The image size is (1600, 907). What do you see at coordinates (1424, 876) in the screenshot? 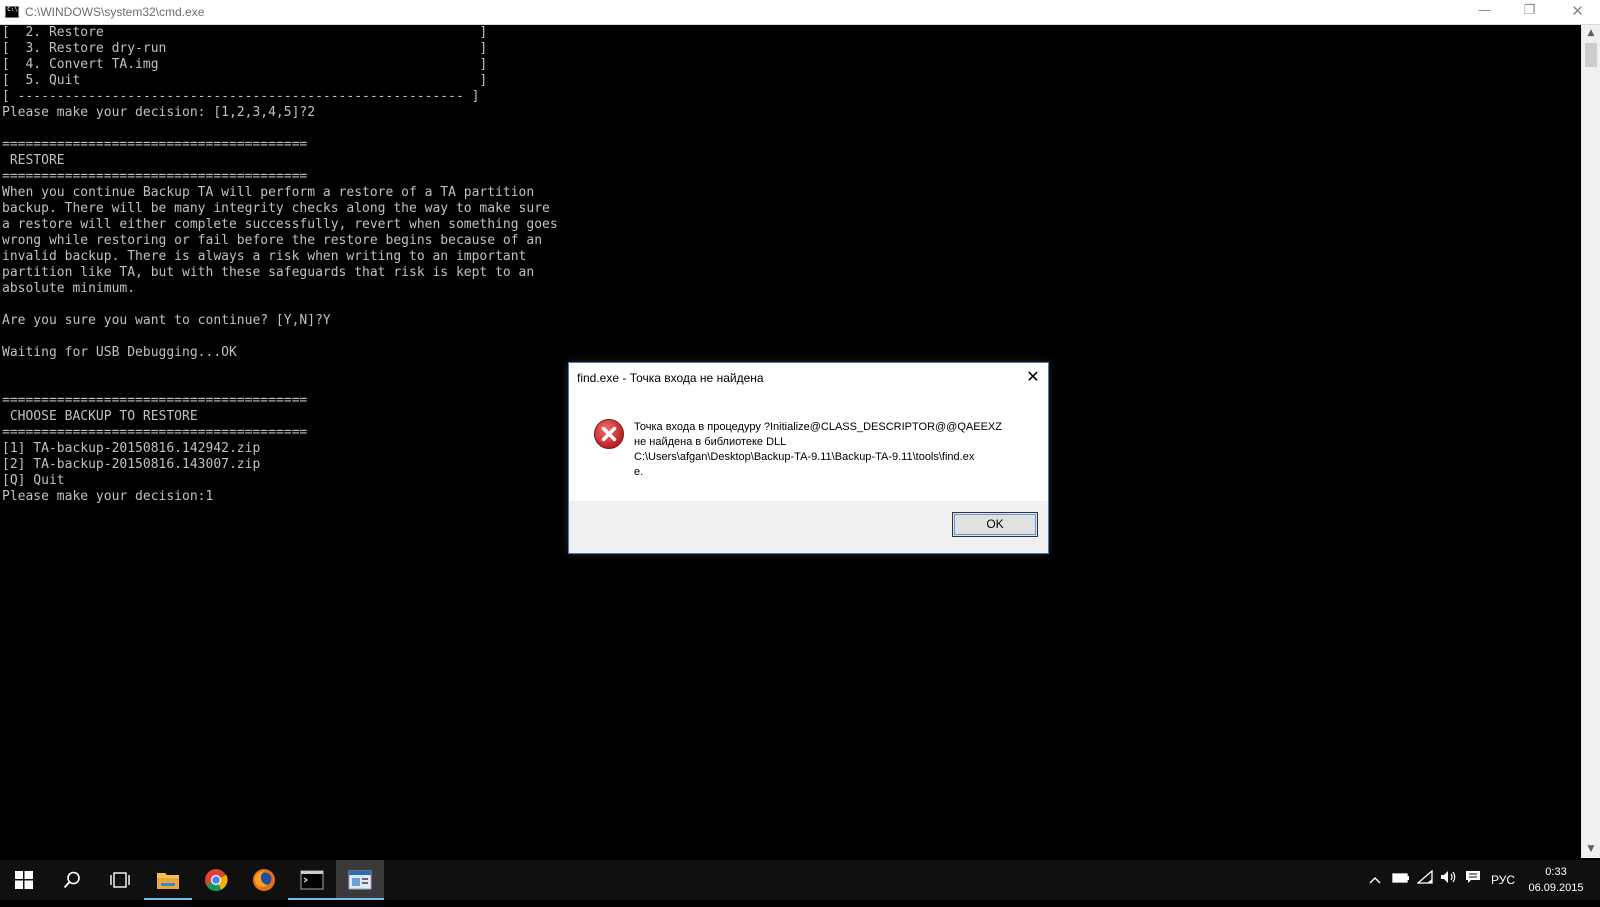
I see `wifi-icon` at bounding box center [1424, 876].